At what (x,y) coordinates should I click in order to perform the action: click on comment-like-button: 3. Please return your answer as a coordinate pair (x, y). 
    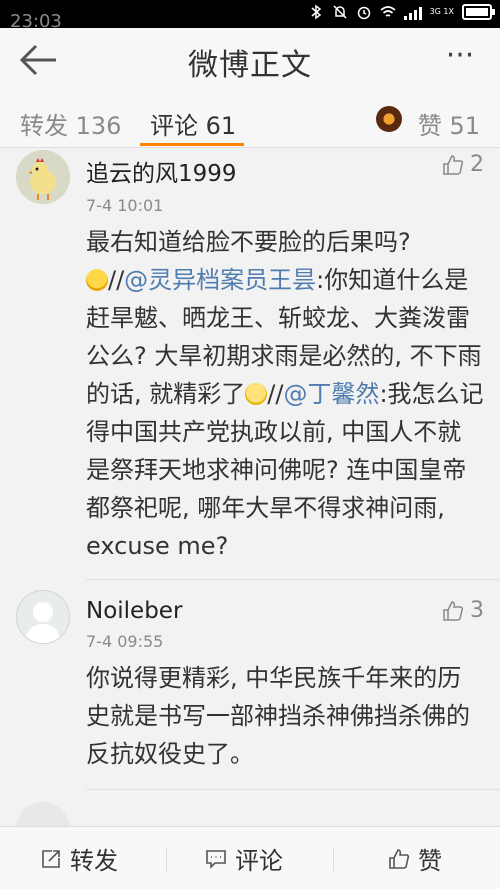
    Looking at the image, I should click on (463, 610).